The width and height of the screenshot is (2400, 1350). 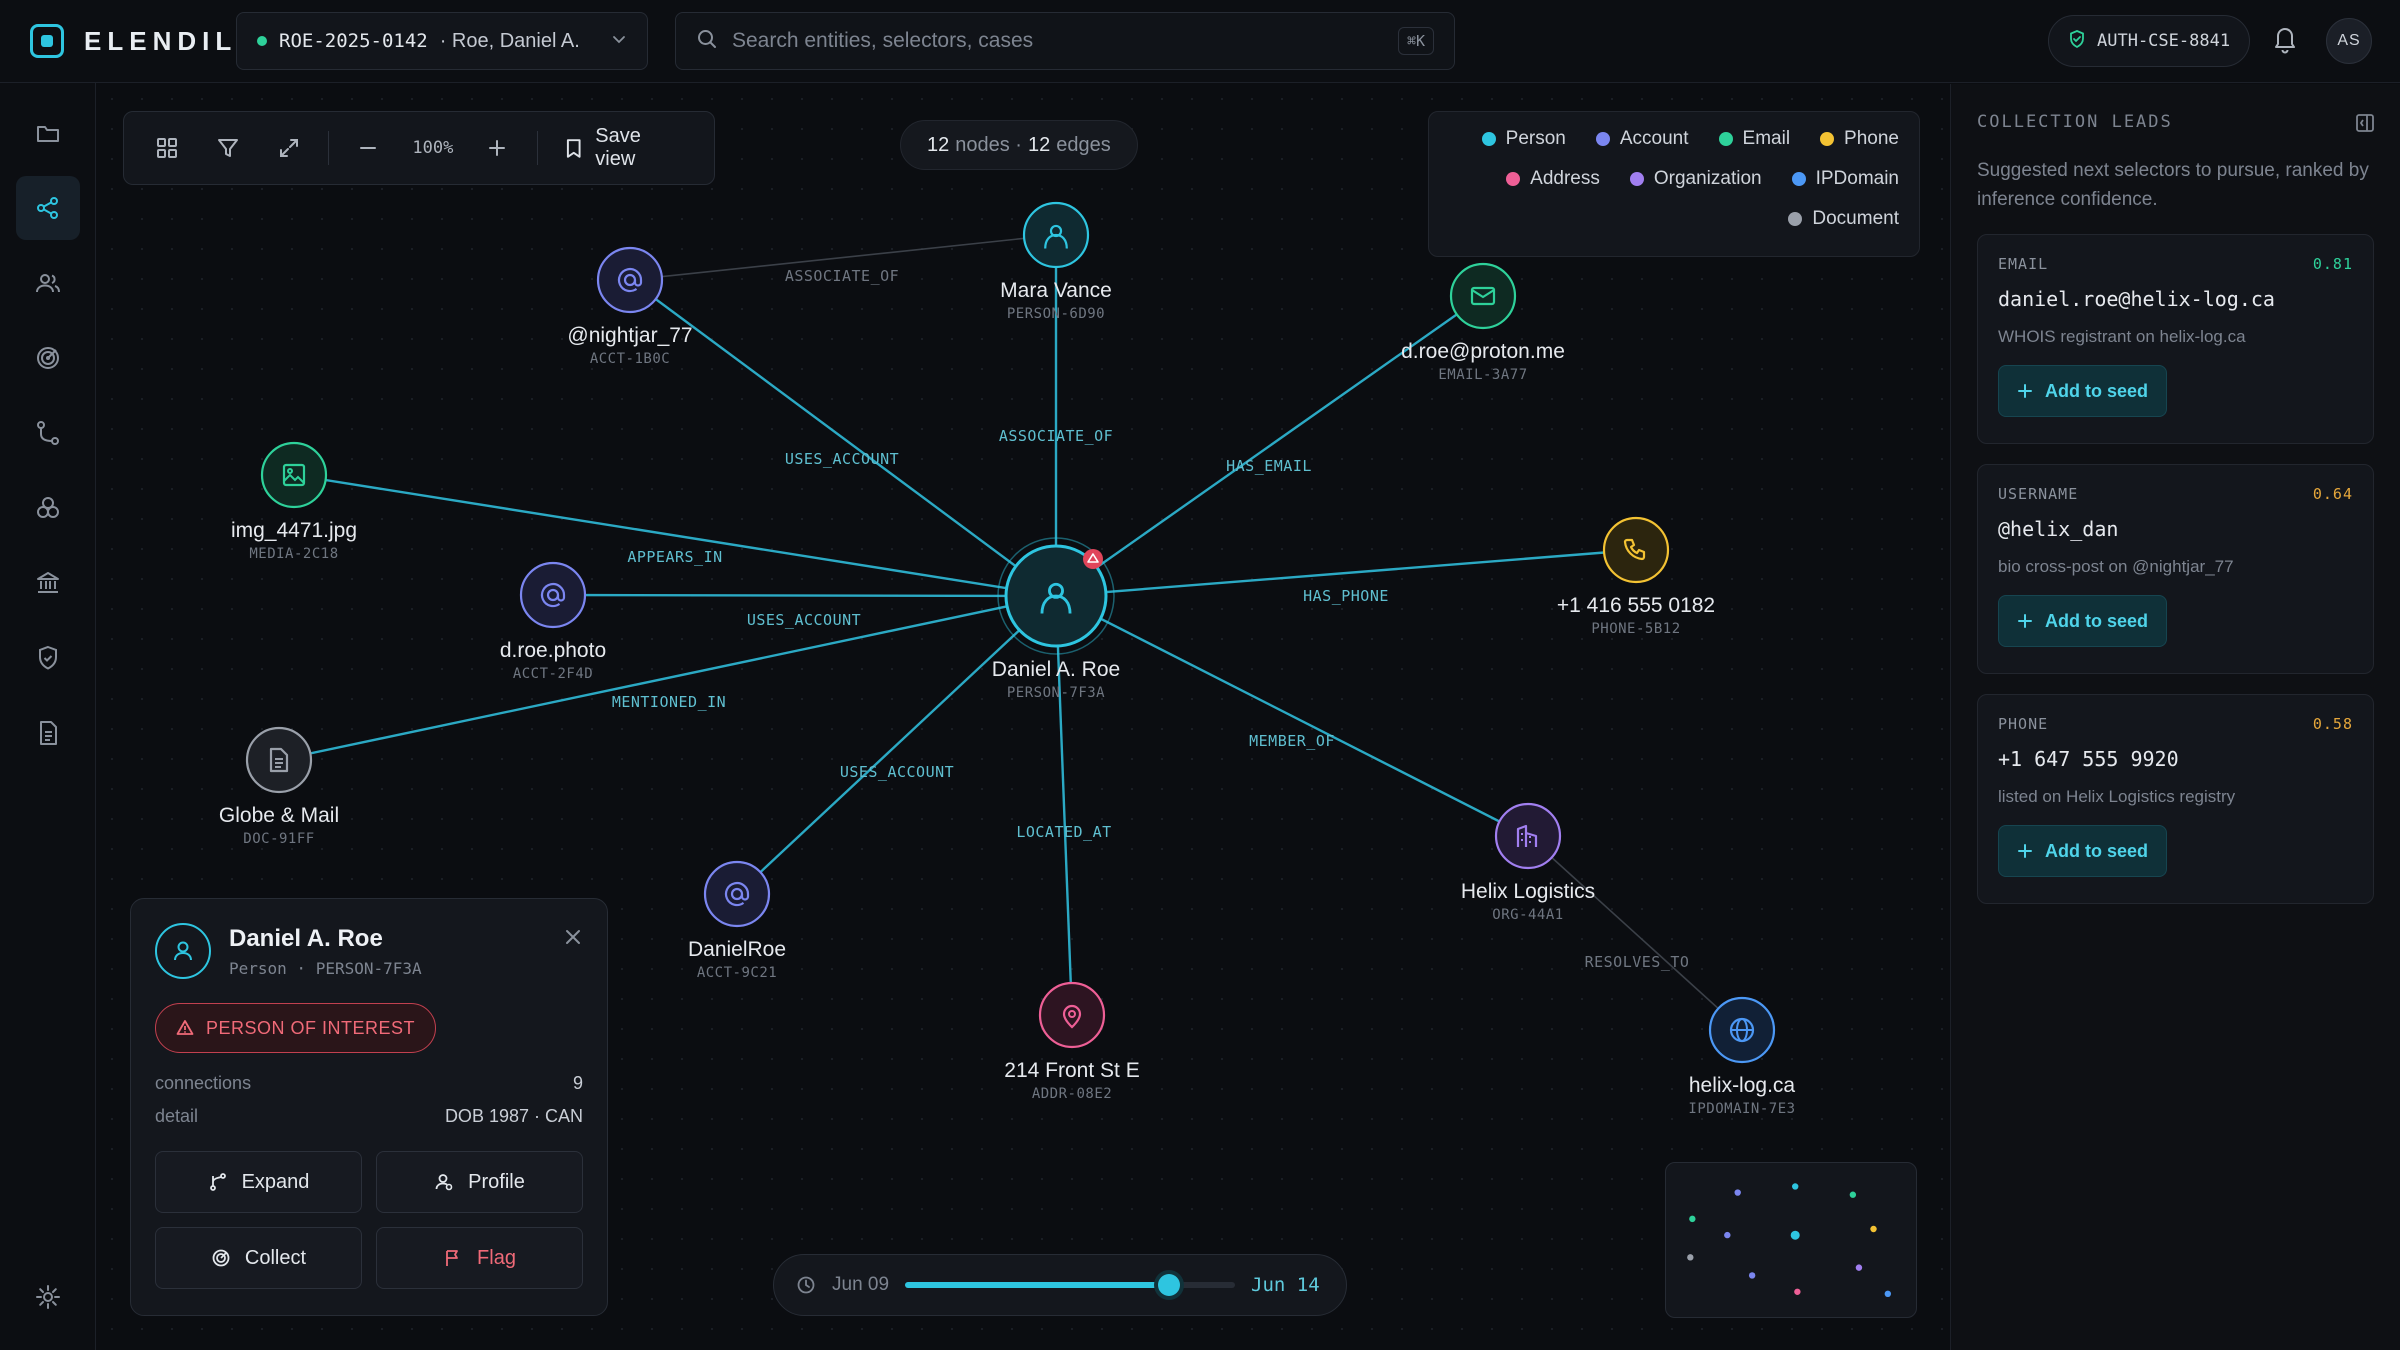 I want to click on legend-item-person: Person, so click(x=1523, y=139).